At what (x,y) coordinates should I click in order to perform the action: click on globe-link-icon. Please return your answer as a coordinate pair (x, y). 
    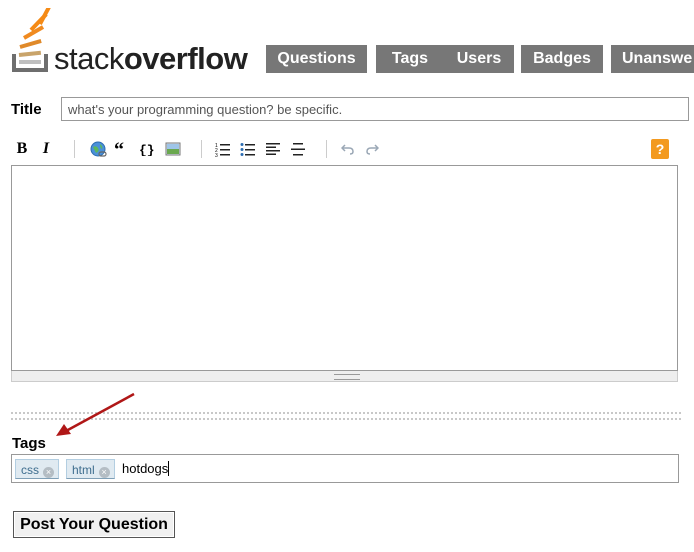
    Looking at the image, I should click on (98, 149).